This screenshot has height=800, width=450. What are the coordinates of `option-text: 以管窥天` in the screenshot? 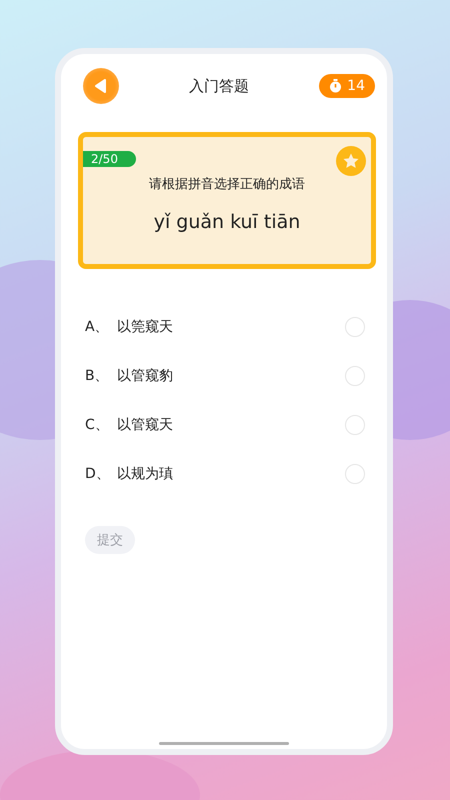 It's located at (231, 425).